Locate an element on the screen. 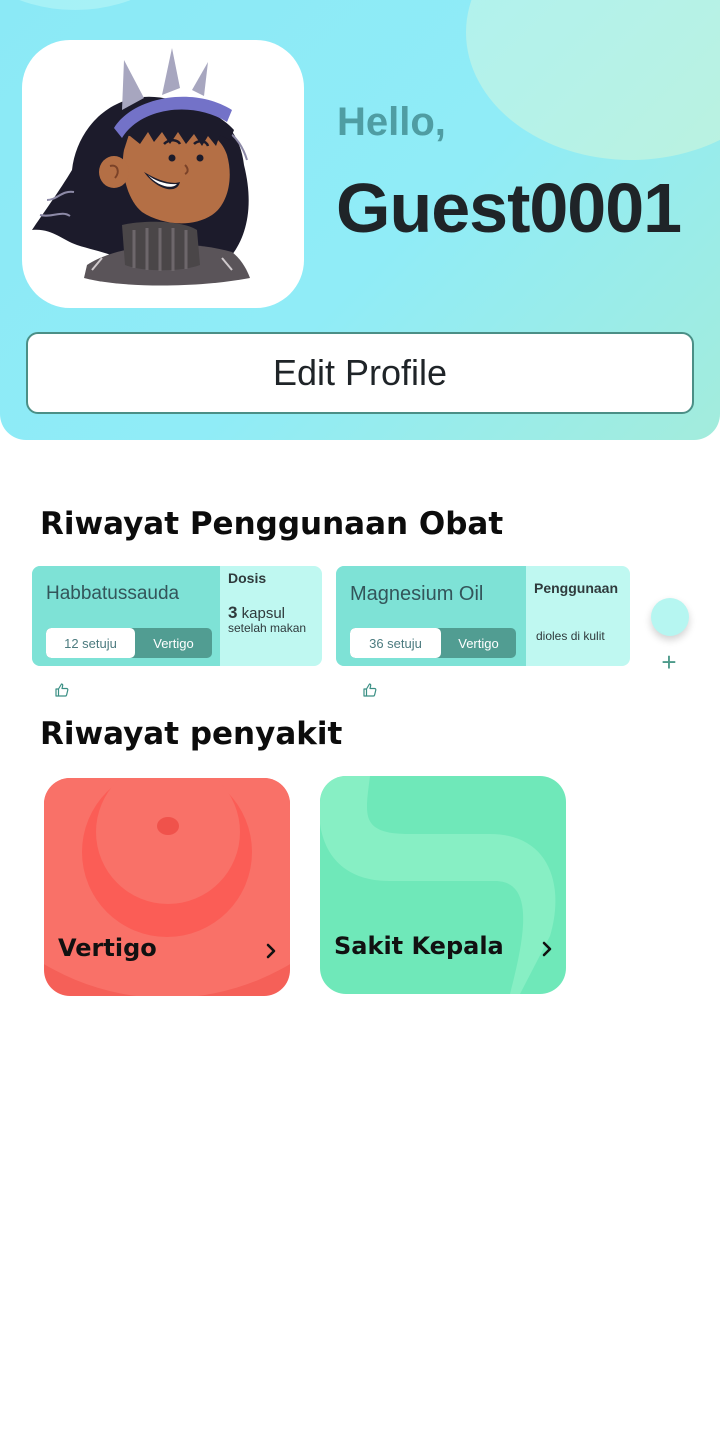 The height and width of the screenshot is (1440, 720). section-title-medicine-history: Riwayat Penggunaan Obat is located at coordinates (272, 524).